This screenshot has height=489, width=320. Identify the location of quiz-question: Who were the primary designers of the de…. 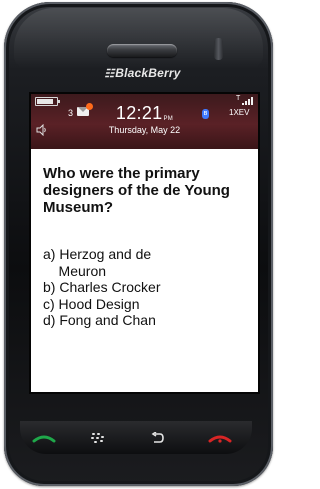
(136, 190).